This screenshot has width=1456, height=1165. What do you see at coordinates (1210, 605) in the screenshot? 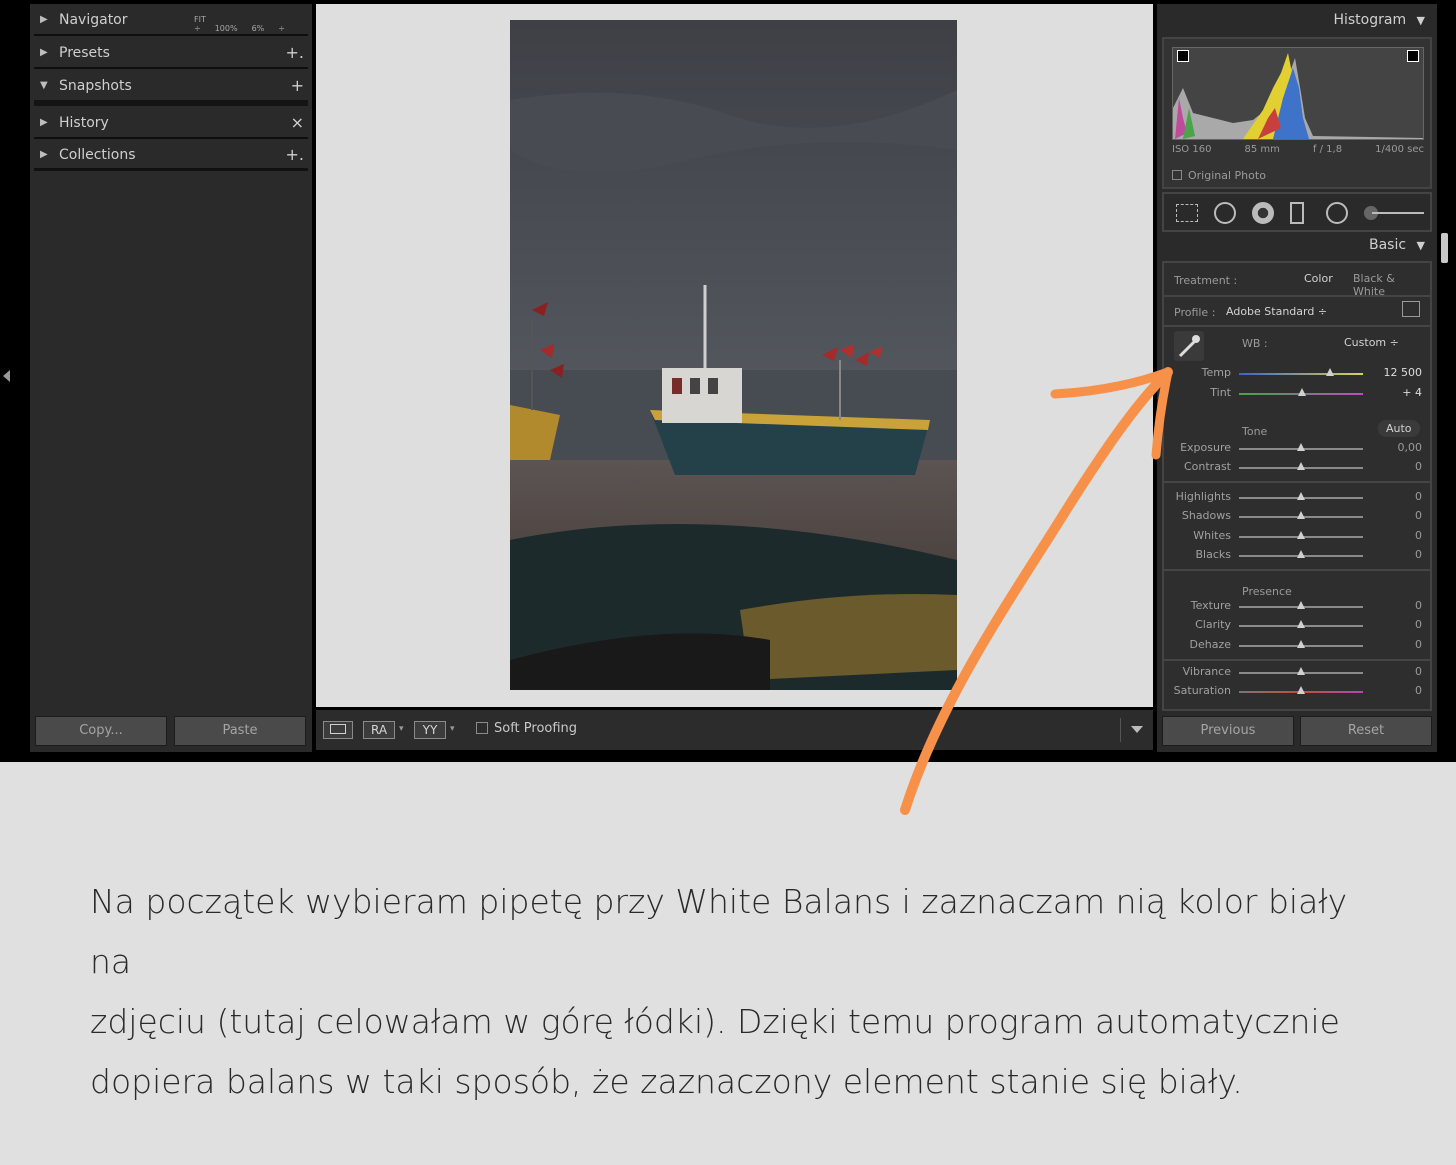
I see `slider-label: Texture` at bounding box center [1210, 605].